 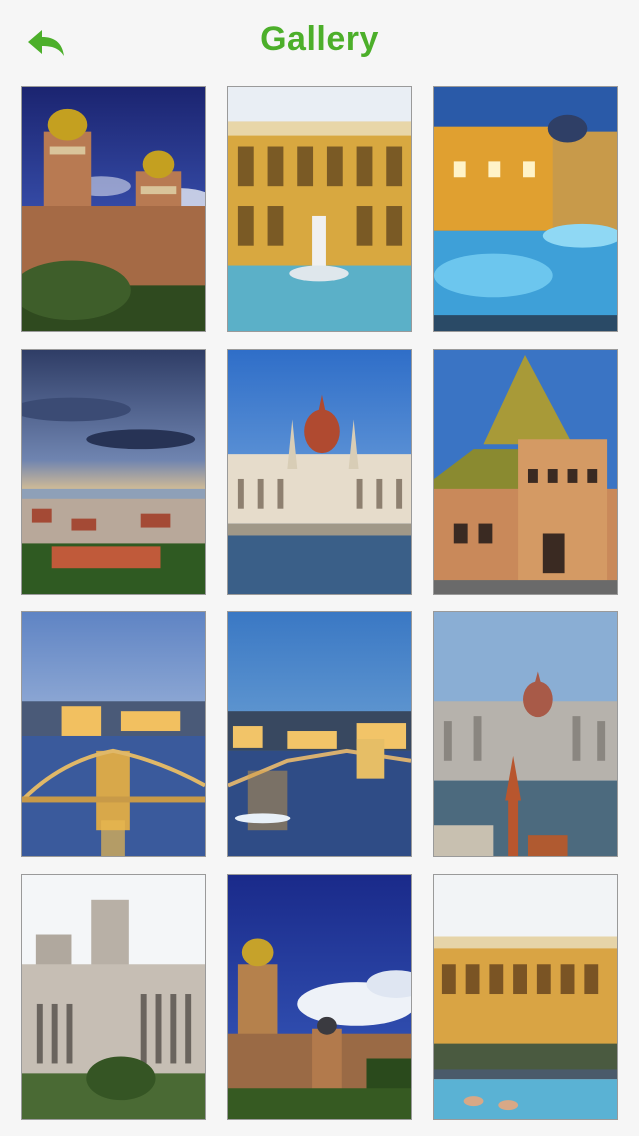 I want to click on bath-courtyard-photo, so click(x=525, y=997).